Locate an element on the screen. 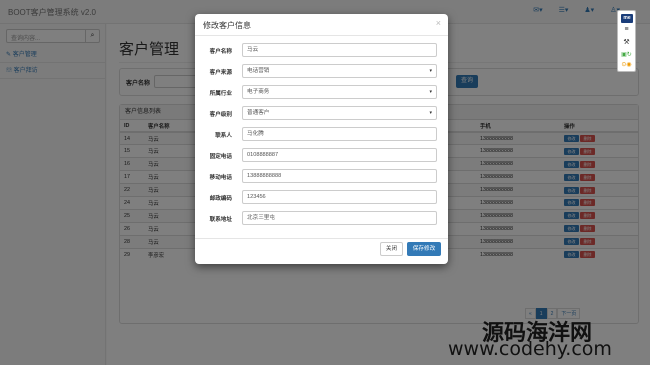 This screenshot has height=365, width=650. field-label: 所属行业 is located at coordinates (220, 94).